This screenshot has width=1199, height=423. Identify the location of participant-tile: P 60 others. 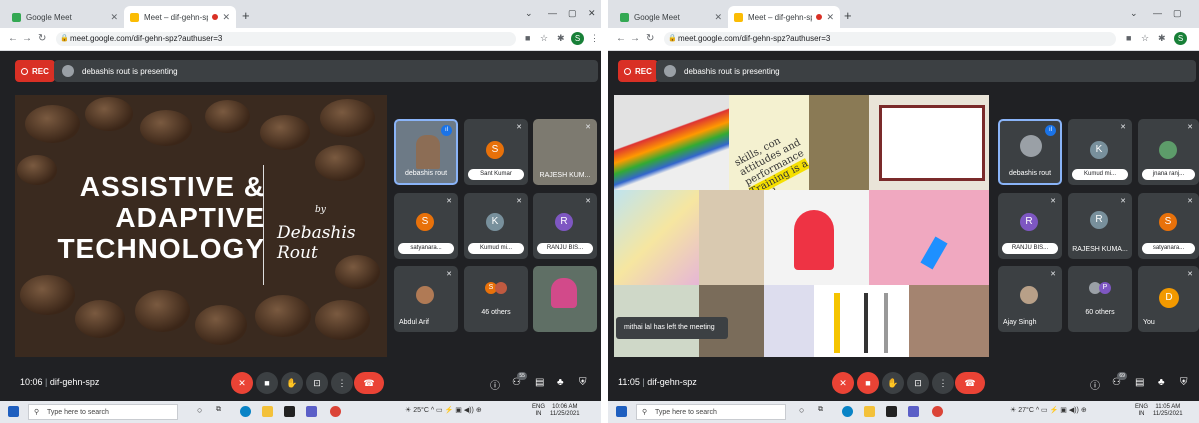
(1100, 299).